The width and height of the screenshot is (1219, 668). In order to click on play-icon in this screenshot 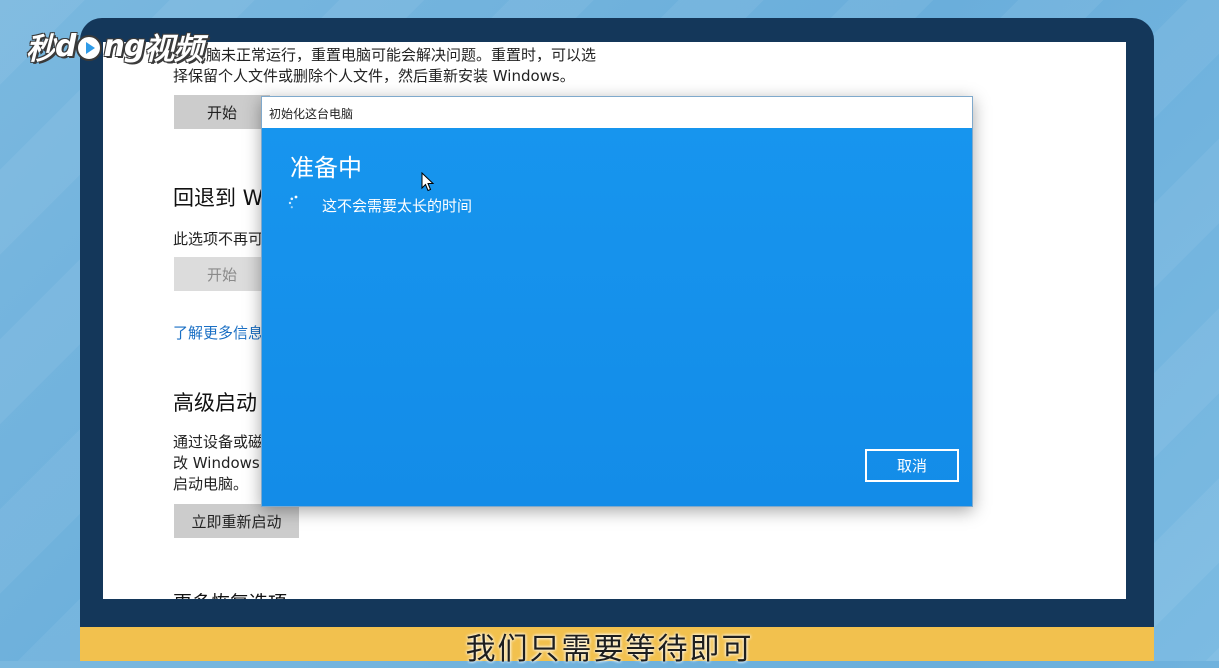, I will do `click(89, 48)`.